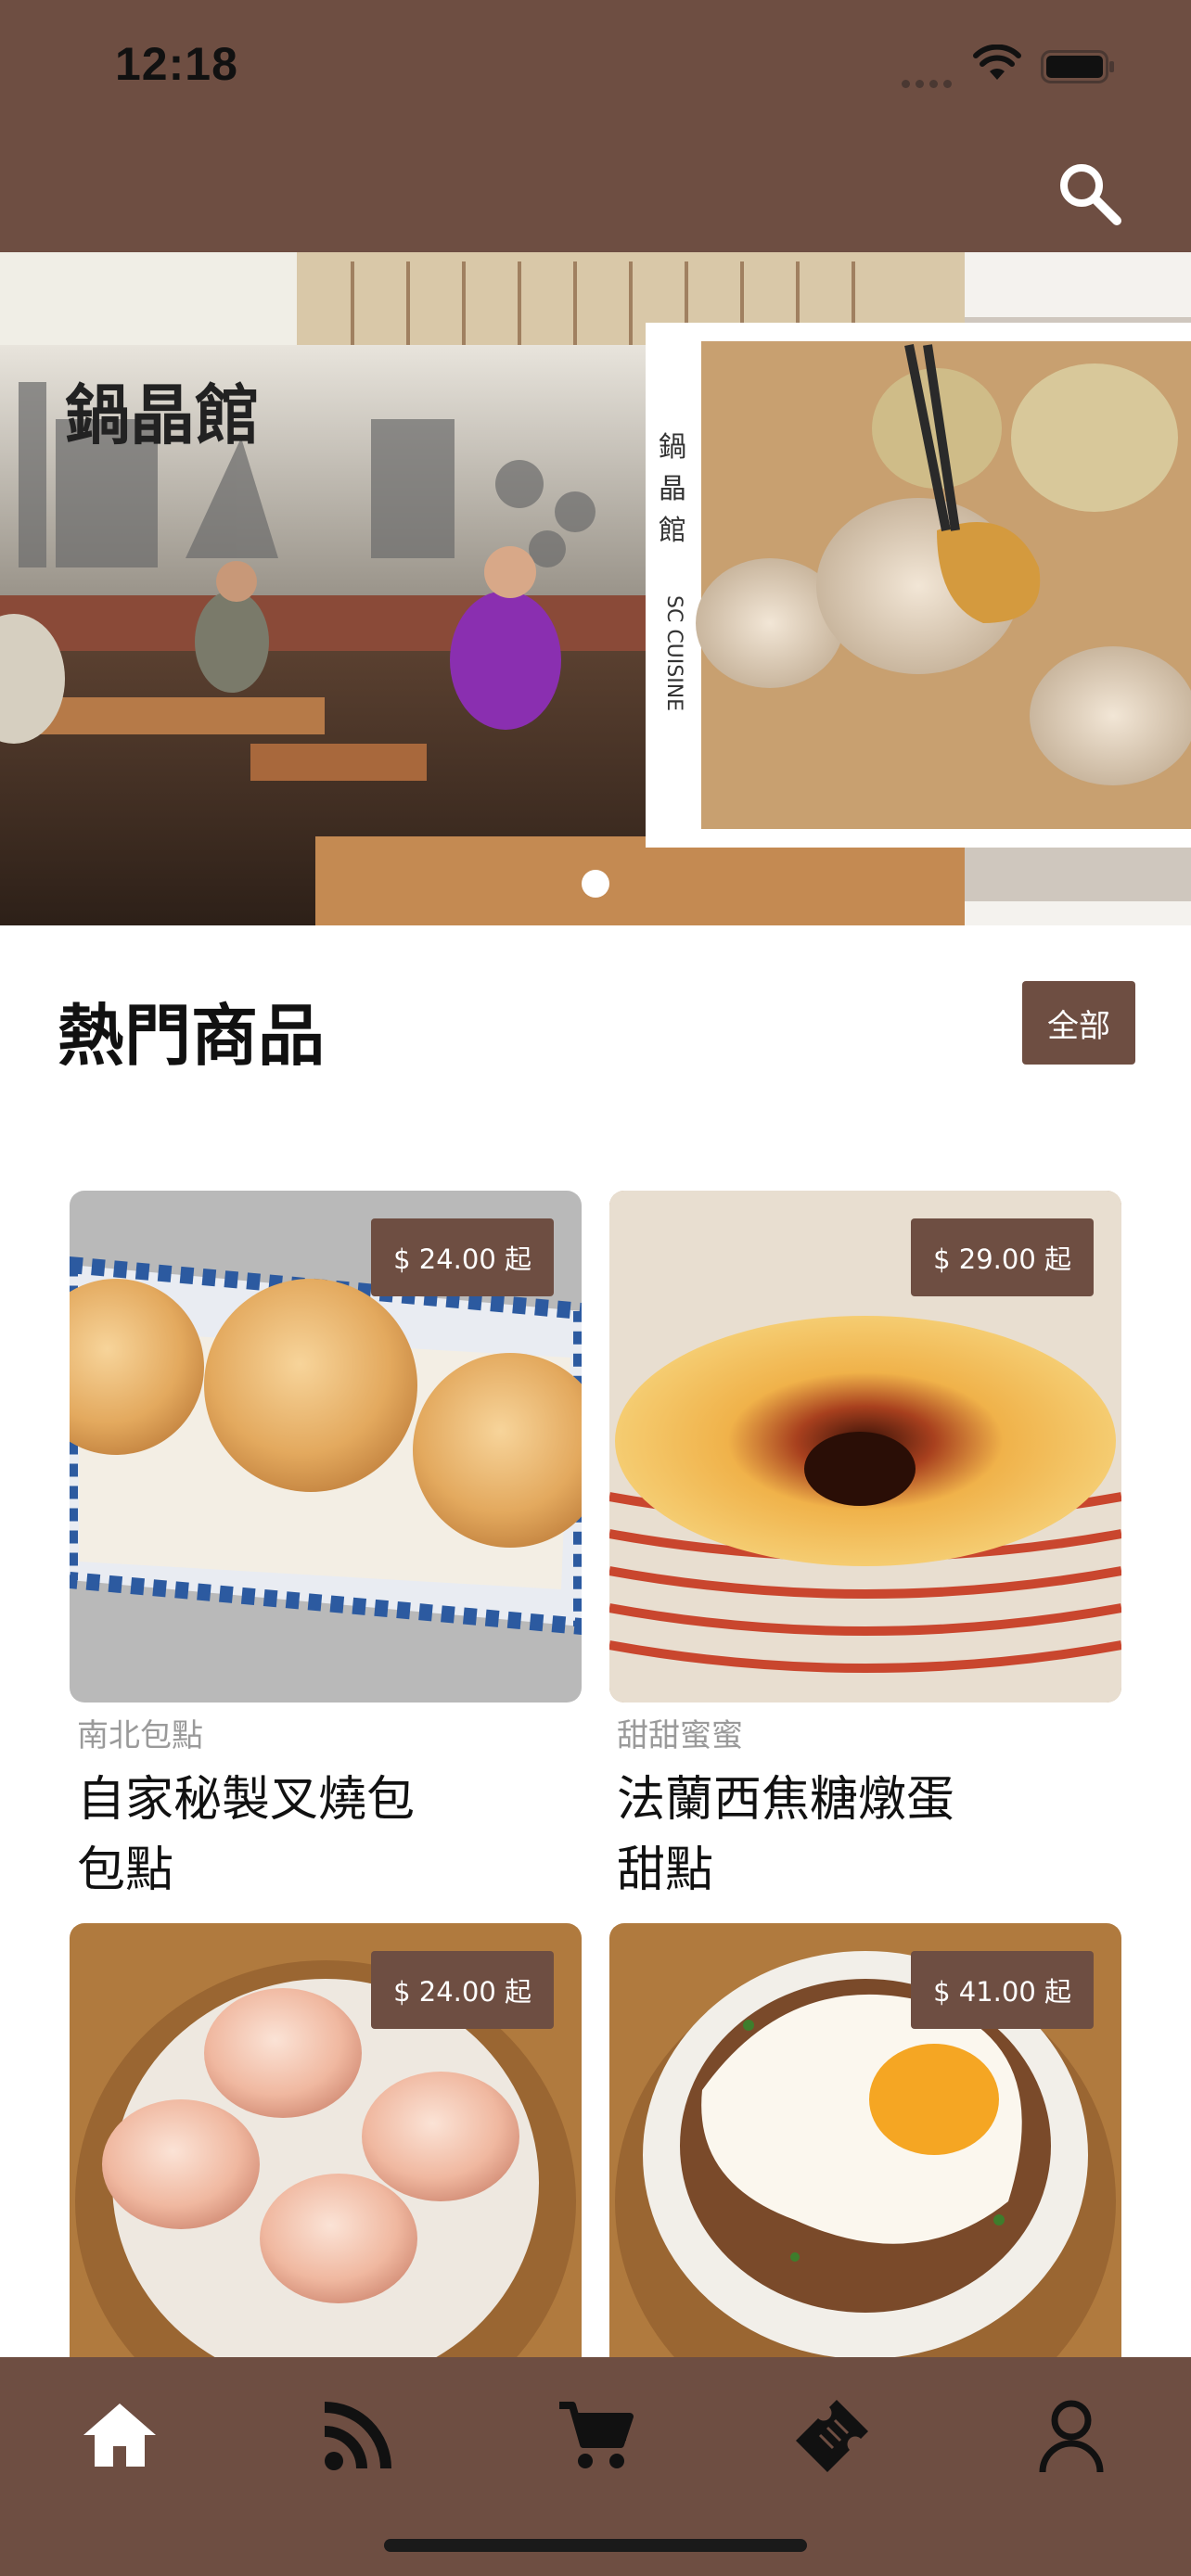 This screenshot has width=1191, height=2576. I want to click on svg-text: 晶, so click(673, 489).